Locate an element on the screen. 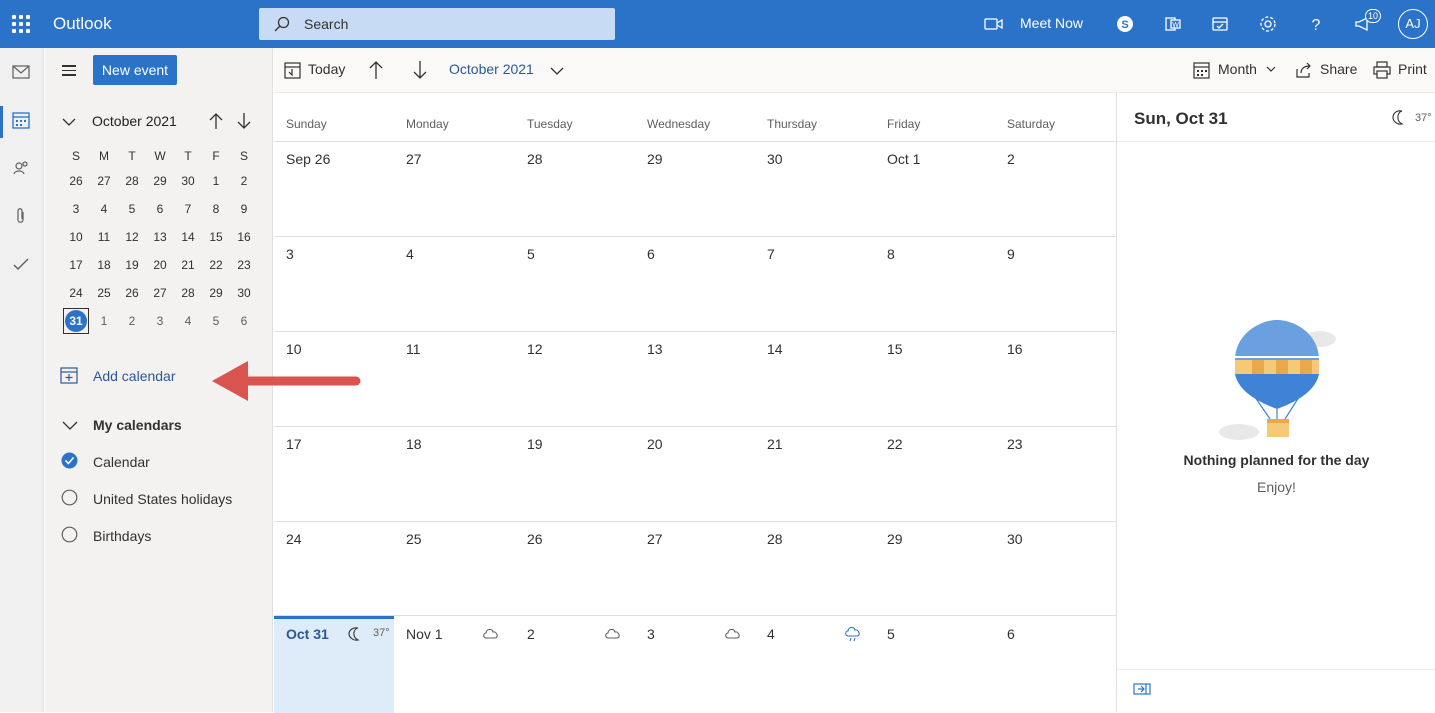 The image size is (1435, 713). mini-month-day: 19 is located at coordinates (132, 265).